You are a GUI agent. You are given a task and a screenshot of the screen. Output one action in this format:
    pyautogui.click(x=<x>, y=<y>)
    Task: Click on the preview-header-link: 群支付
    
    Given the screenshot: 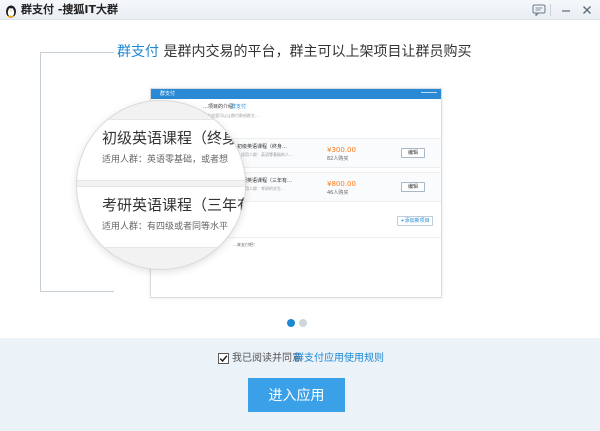 What is the action you would take?
    pyautogui.click(x=239, y=107)
    